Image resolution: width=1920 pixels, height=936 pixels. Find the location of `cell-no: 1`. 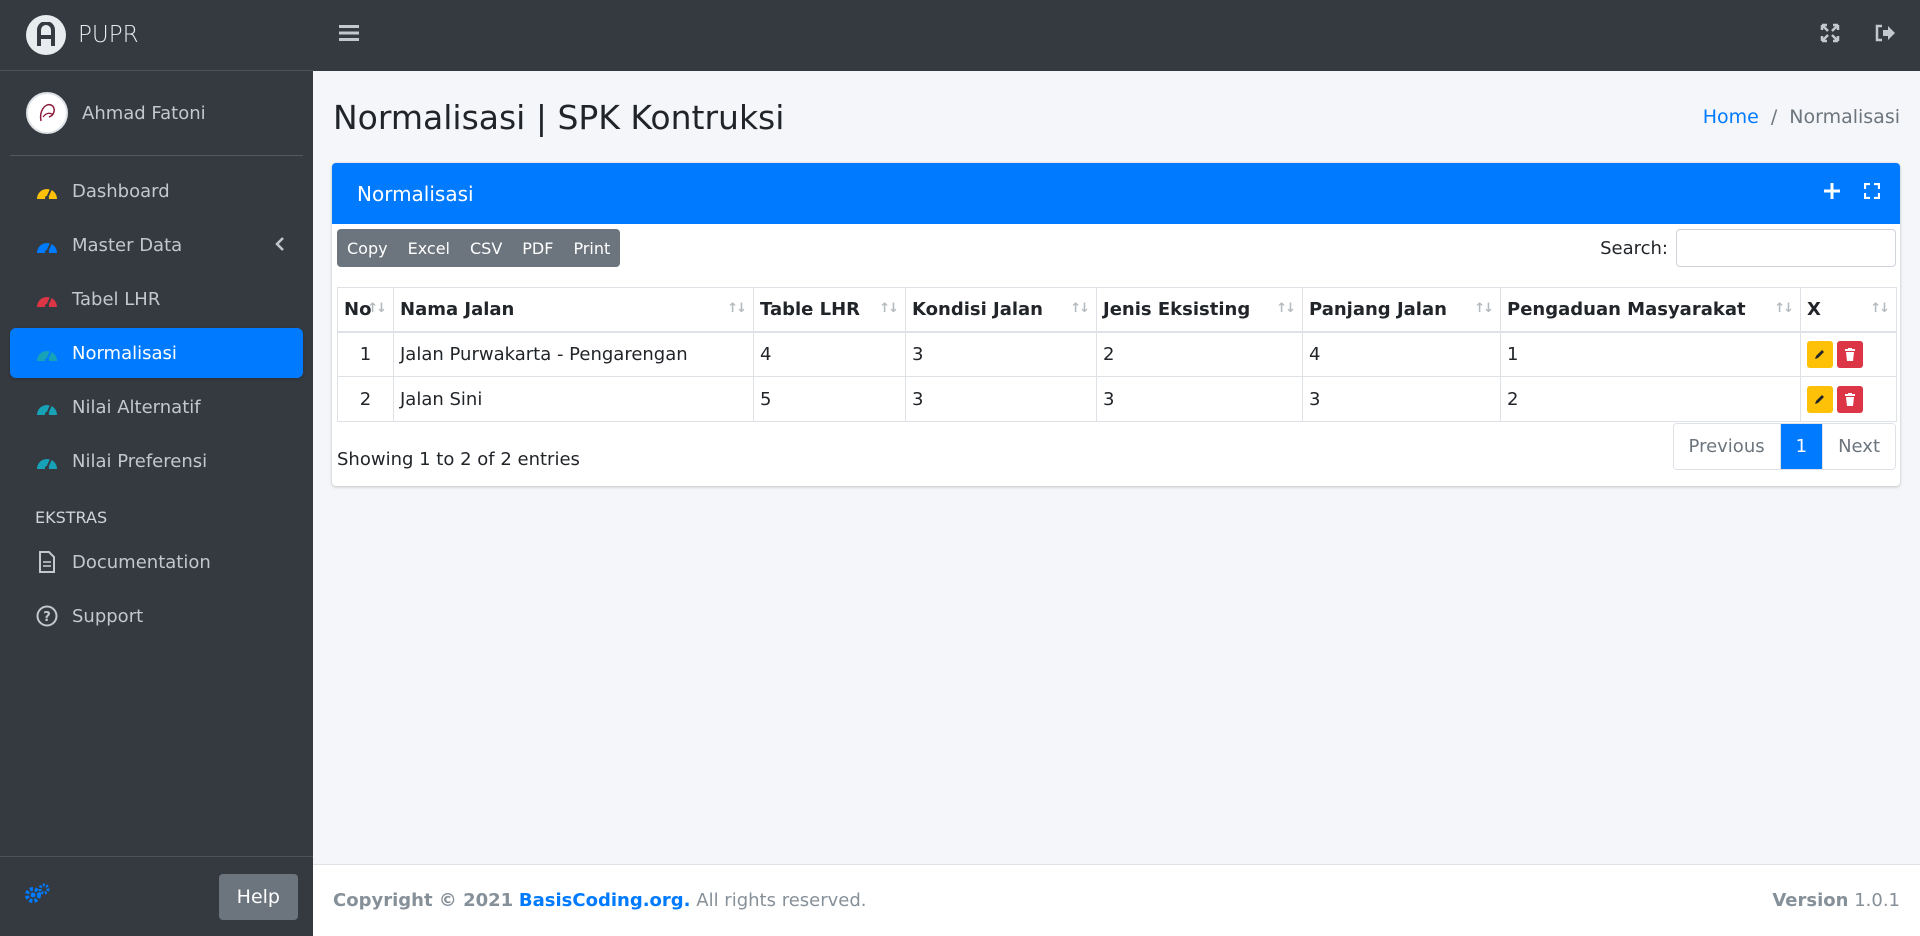

cell-no: 1 is located at coordinates (365, 354).